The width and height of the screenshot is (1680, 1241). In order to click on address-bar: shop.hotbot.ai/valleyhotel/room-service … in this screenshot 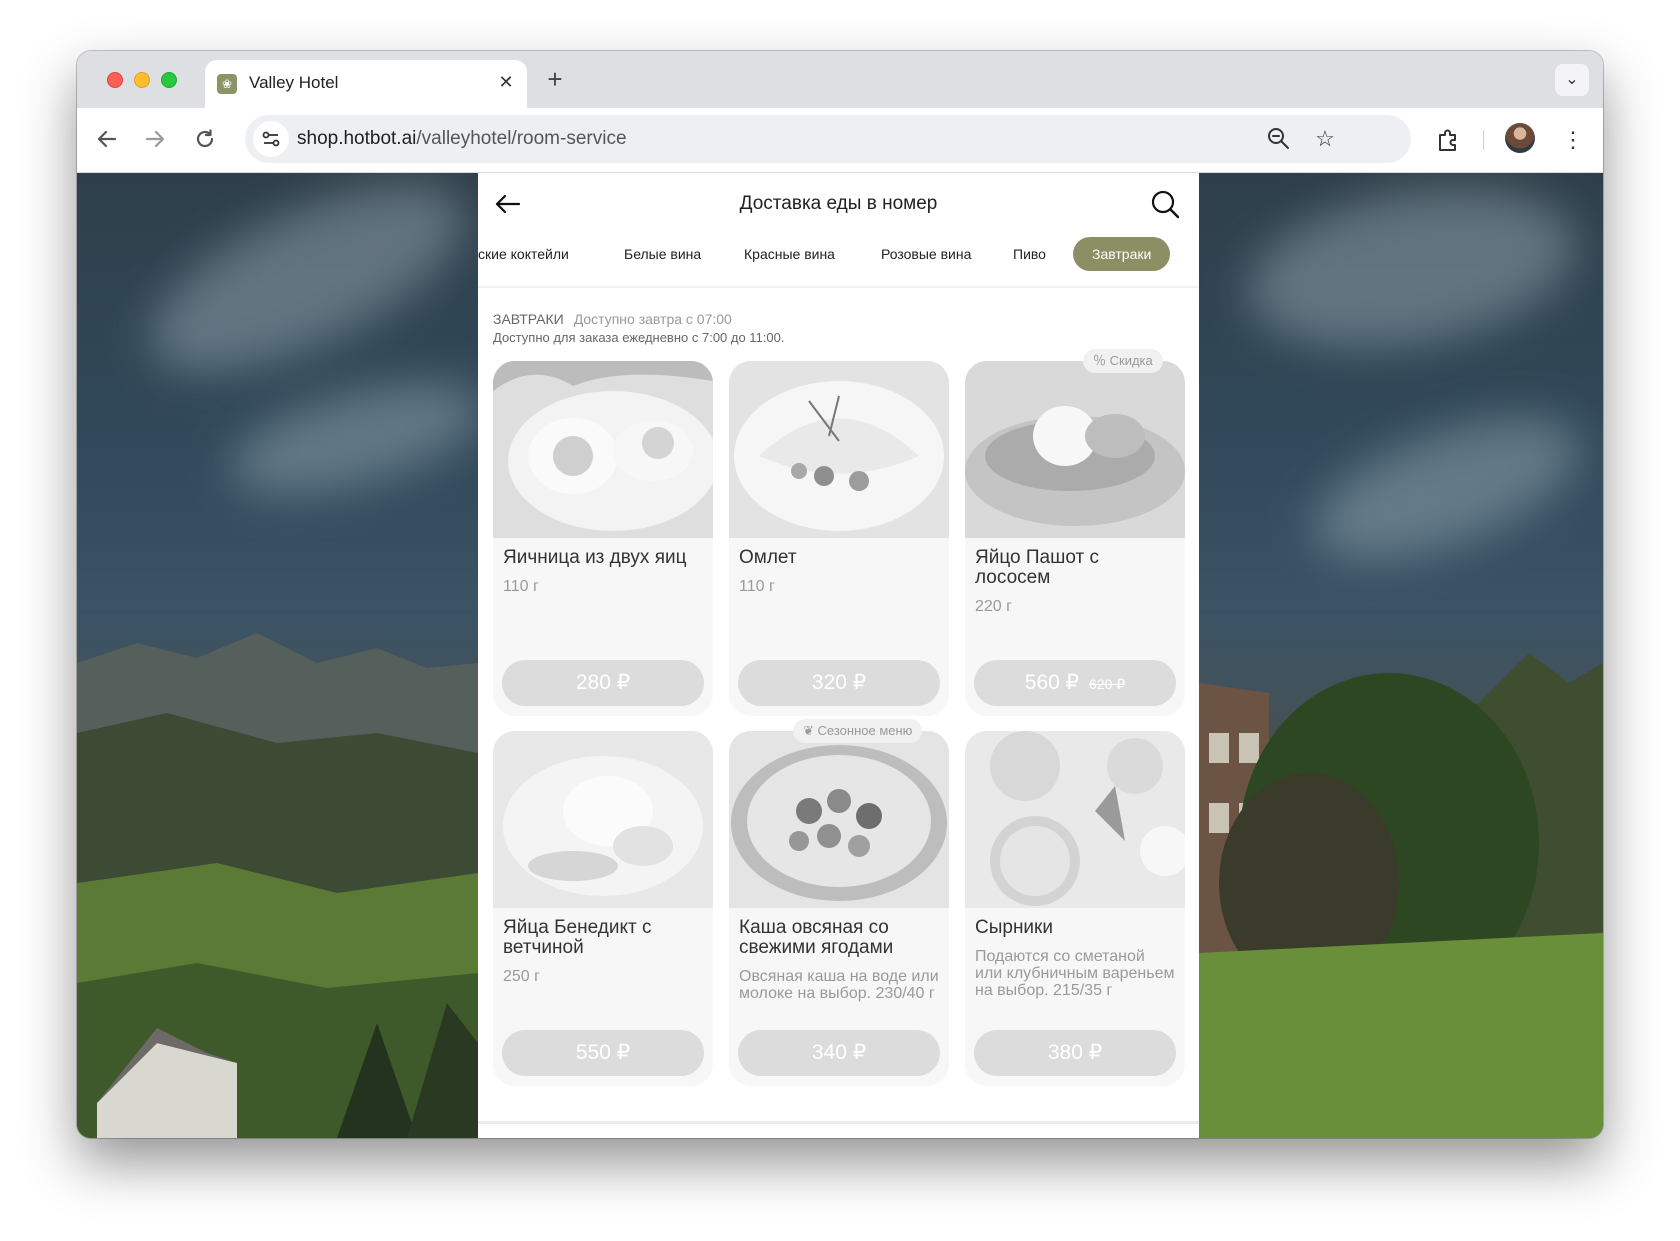, I will do `click(828, 139)`.